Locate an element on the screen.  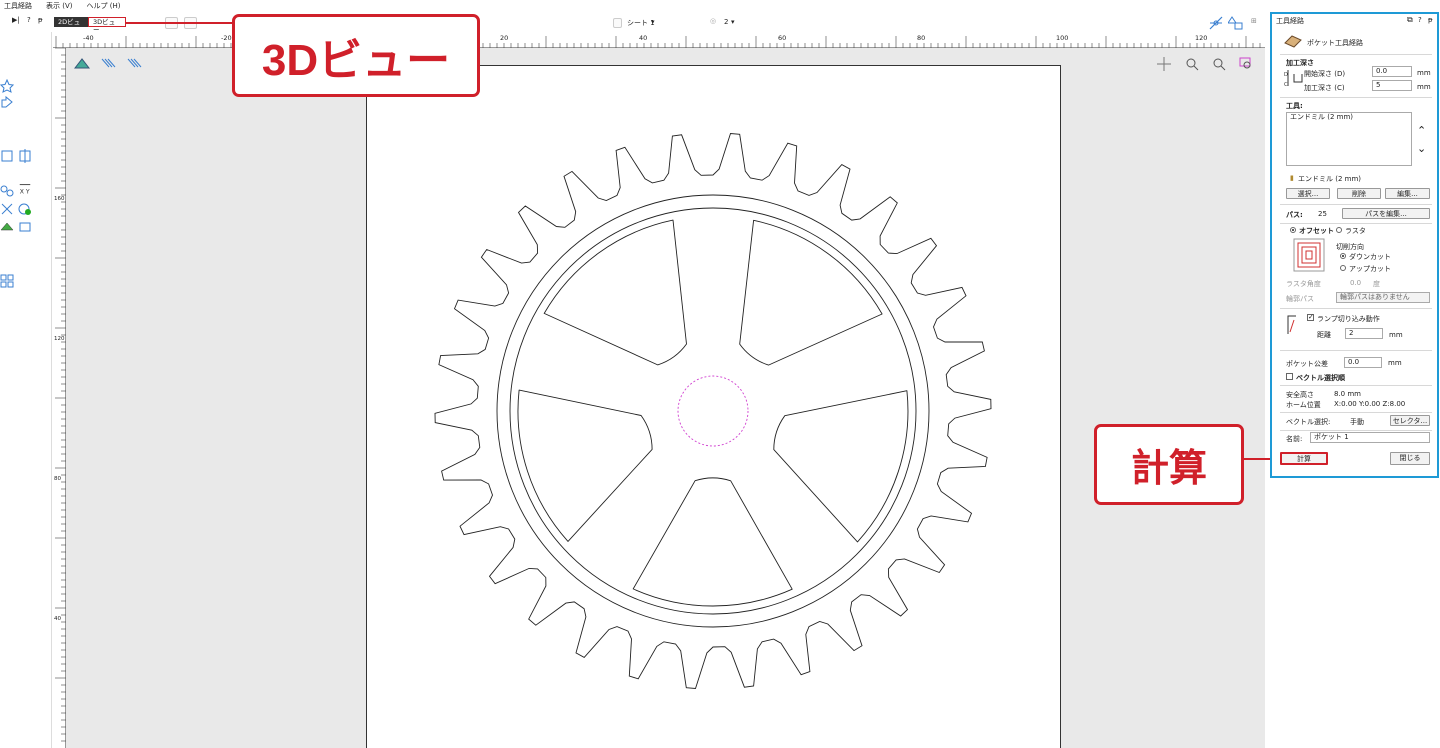
zoom-selection-icon is located at coordinates (1246, 64).